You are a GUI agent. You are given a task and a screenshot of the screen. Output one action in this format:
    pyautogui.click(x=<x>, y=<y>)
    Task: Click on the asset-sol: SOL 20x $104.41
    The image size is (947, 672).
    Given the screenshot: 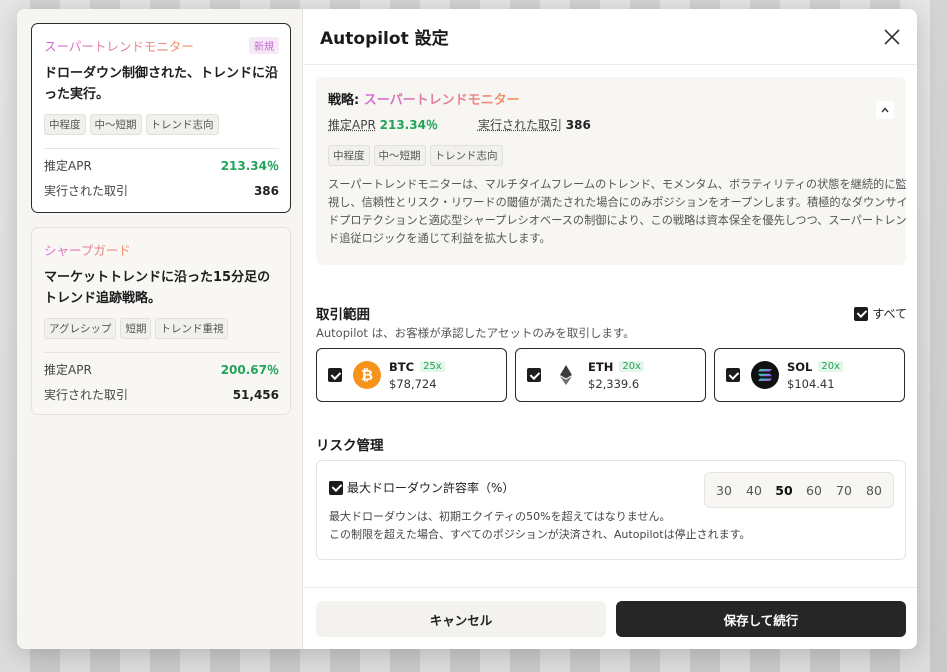 What is the action you would take?
    pyautogui.click(x=809, y=375)
    